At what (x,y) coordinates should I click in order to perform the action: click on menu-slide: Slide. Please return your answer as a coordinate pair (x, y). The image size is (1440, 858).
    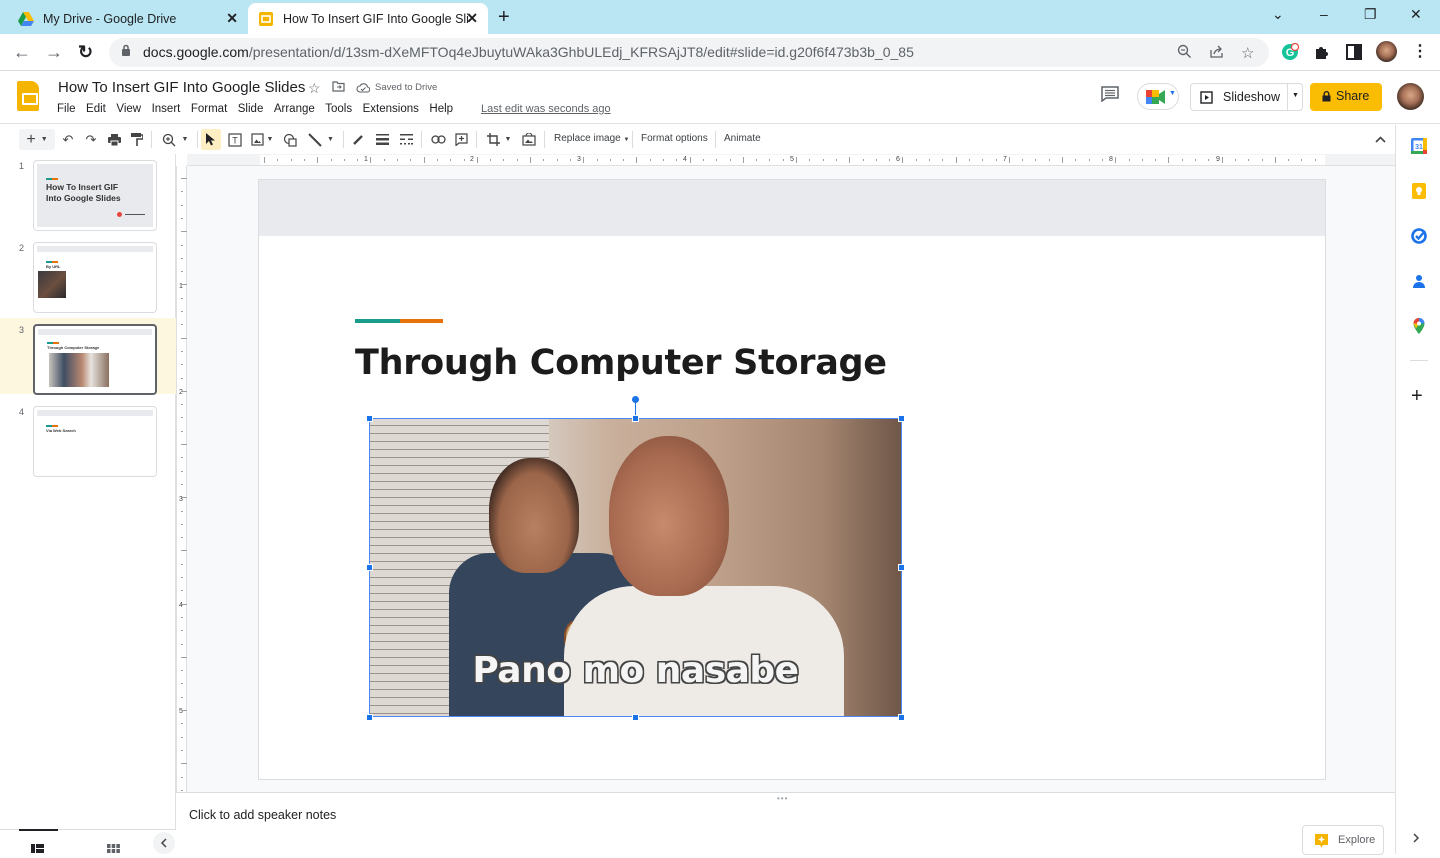
    Looking at the image, I should click on (251, 109).